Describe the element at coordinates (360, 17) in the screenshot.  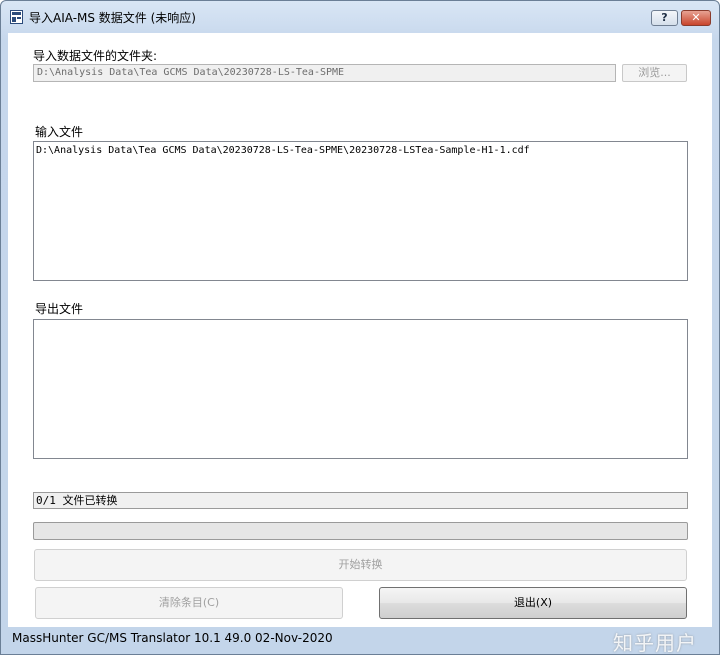
I see `title-bar: 导入AIA-MS 数据文件 (未响应) ? ✕` at that location.